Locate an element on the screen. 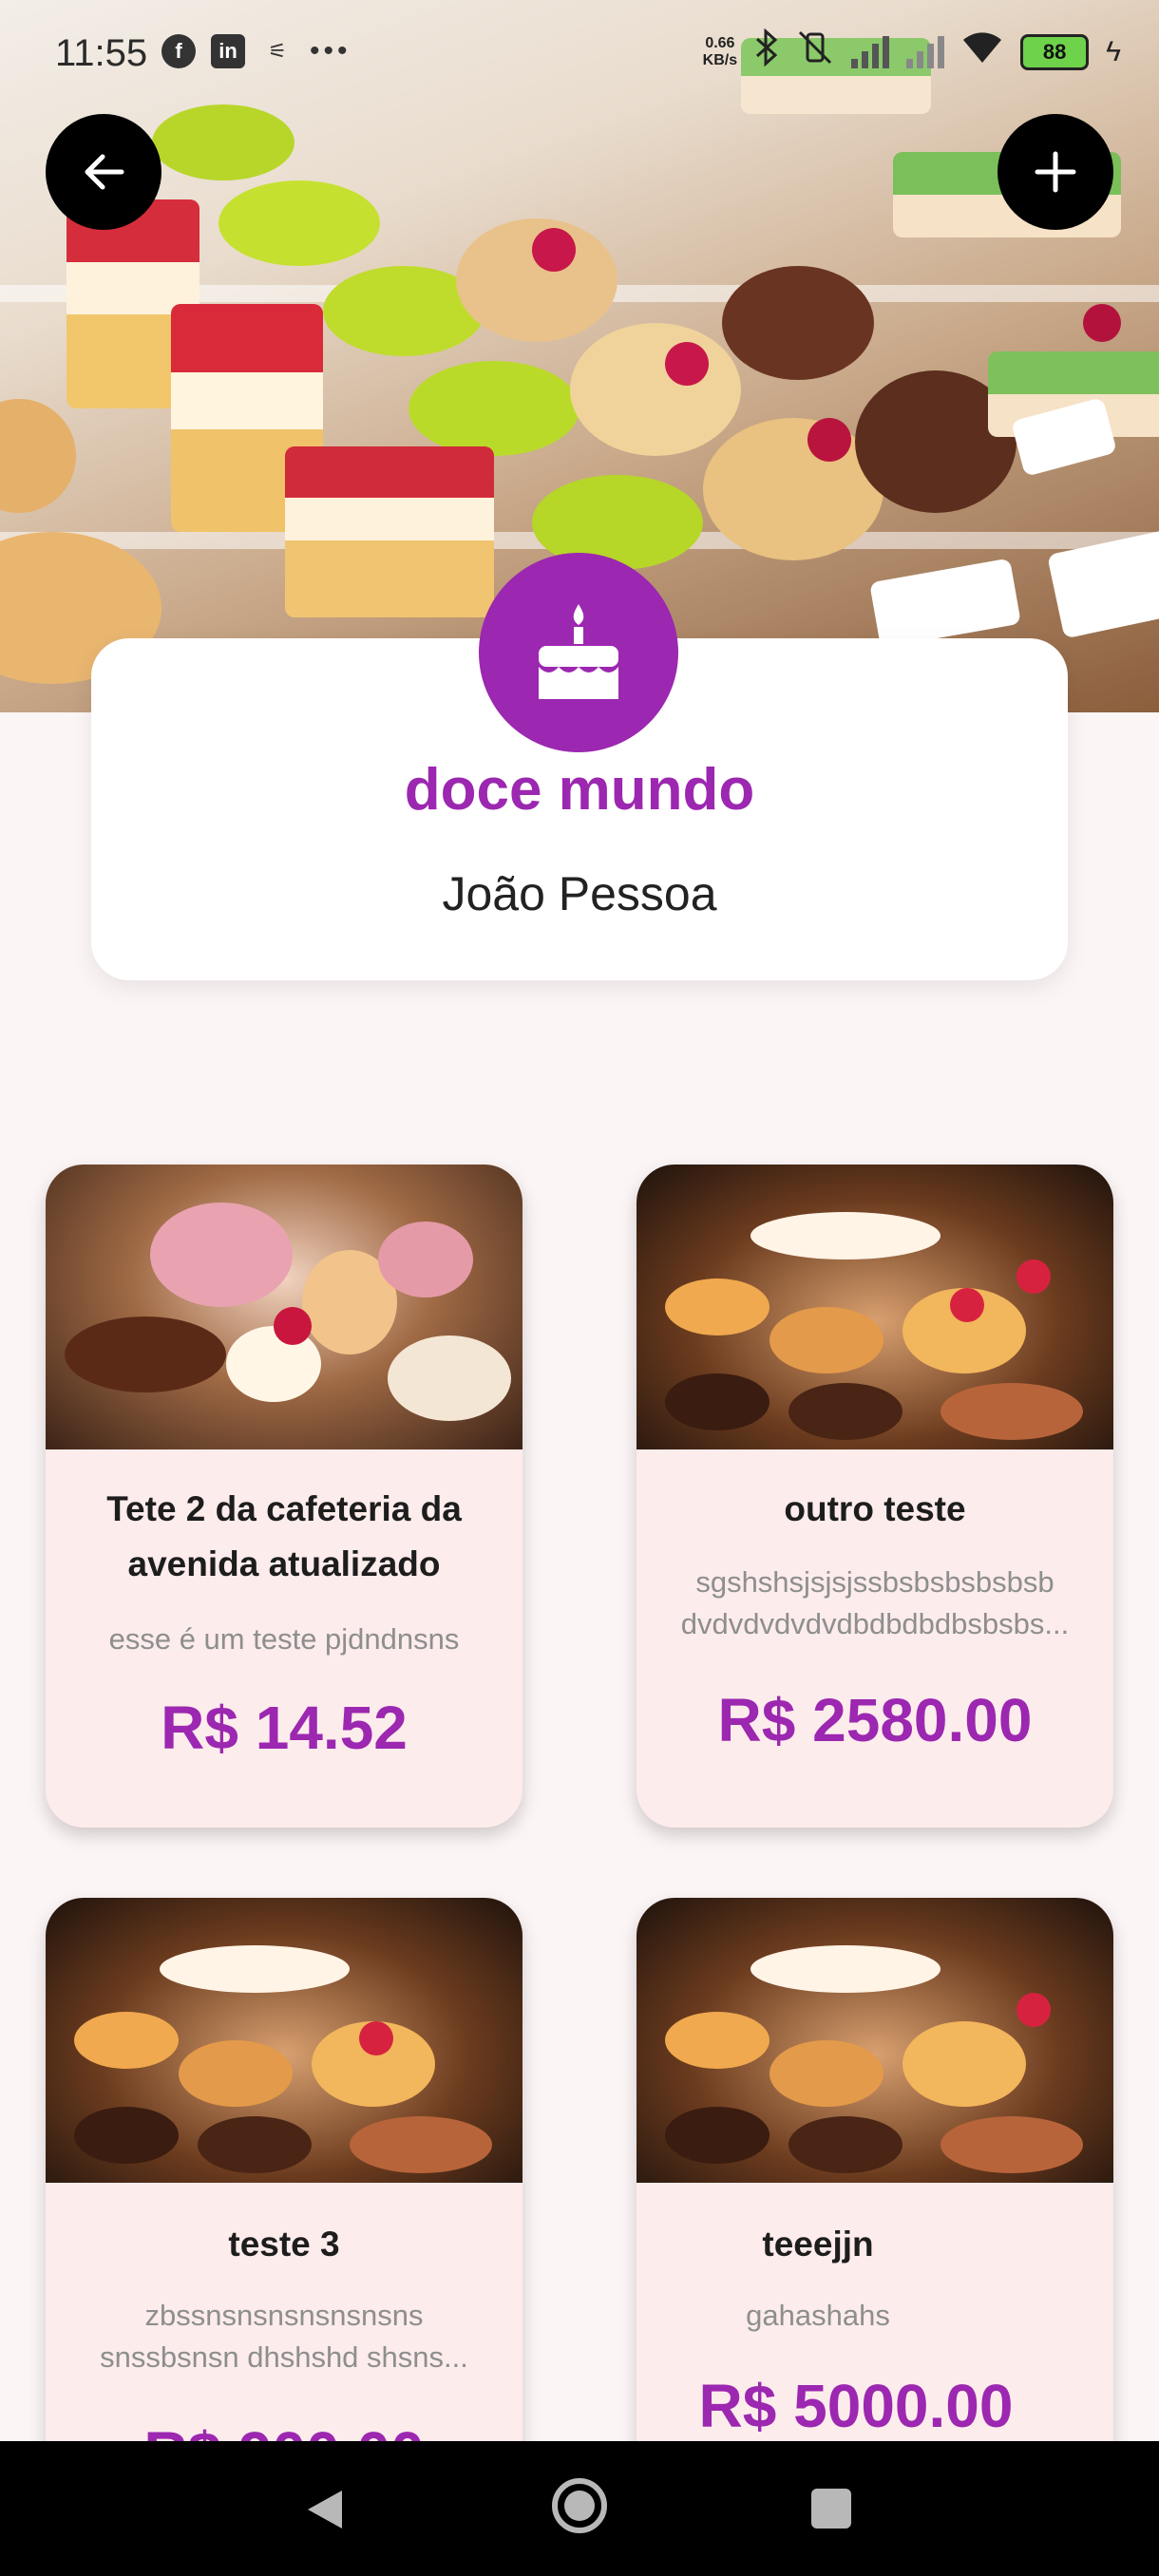  back-button is located at coordinates (104, 172).